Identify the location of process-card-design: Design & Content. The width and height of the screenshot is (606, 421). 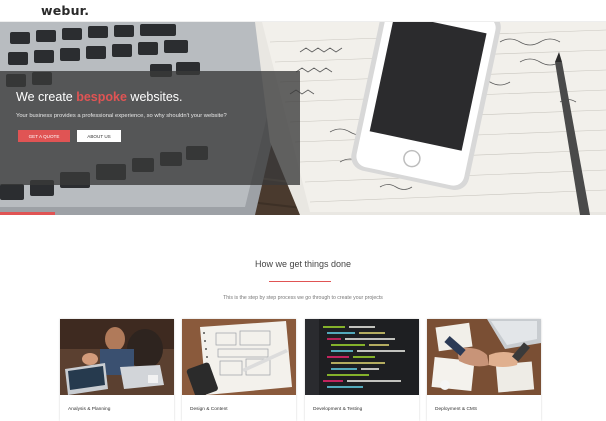
(239, 370).